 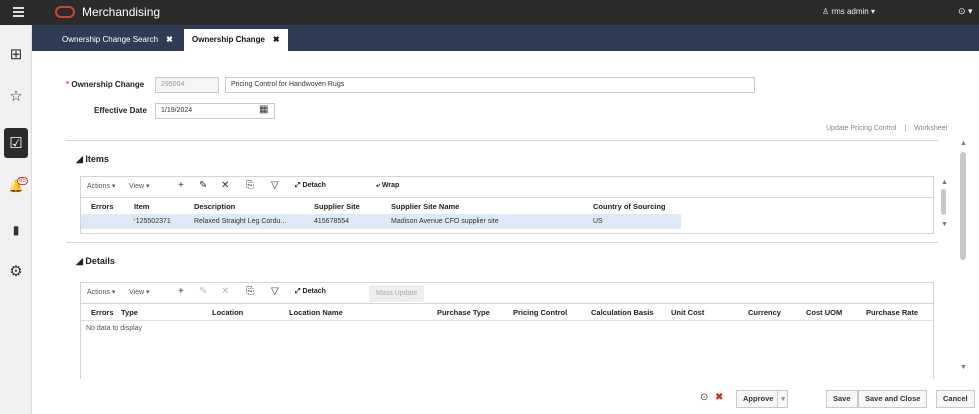 I want to click on column-header-description: Description, so click(x=214, y=206).